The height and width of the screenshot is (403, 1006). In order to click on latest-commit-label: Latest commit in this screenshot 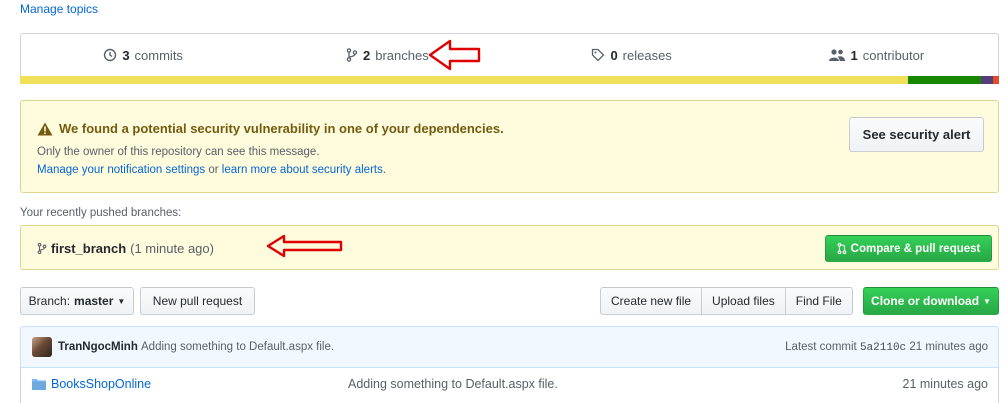, I will do `click(821, 347)`.